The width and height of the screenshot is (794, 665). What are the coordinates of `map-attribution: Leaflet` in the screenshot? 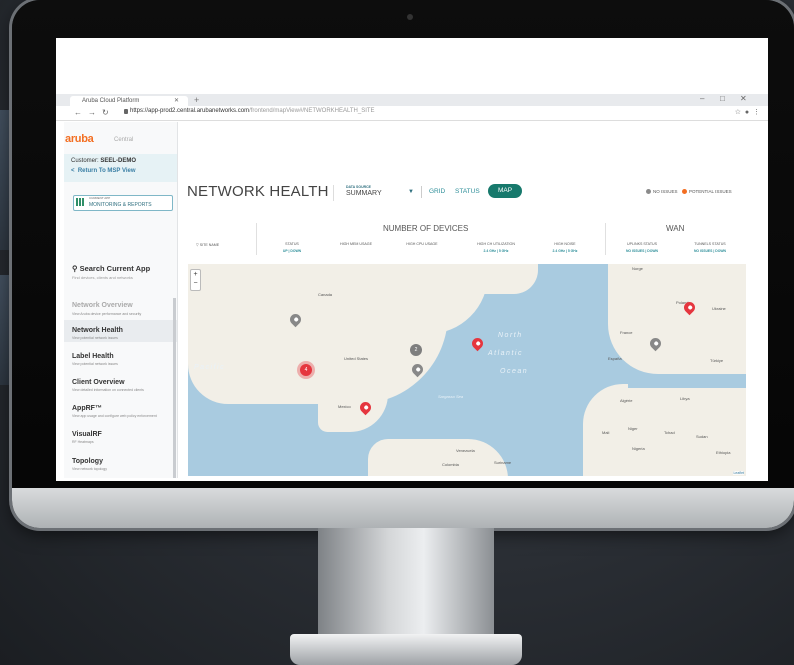 It's located at (738, 473).